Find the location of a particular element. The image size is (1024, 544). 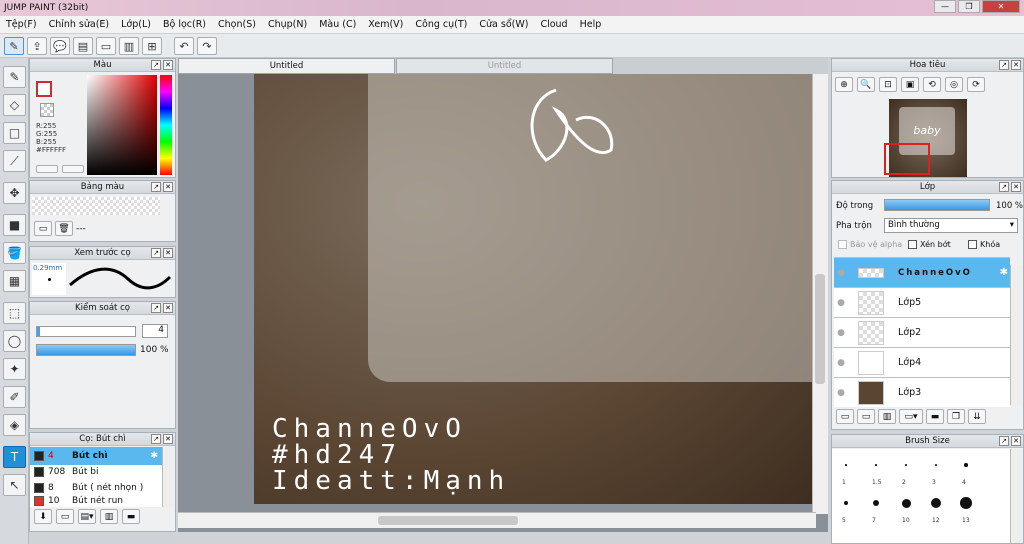

delete-palette-icon: 🗑 is located at coordinates (64, 228).